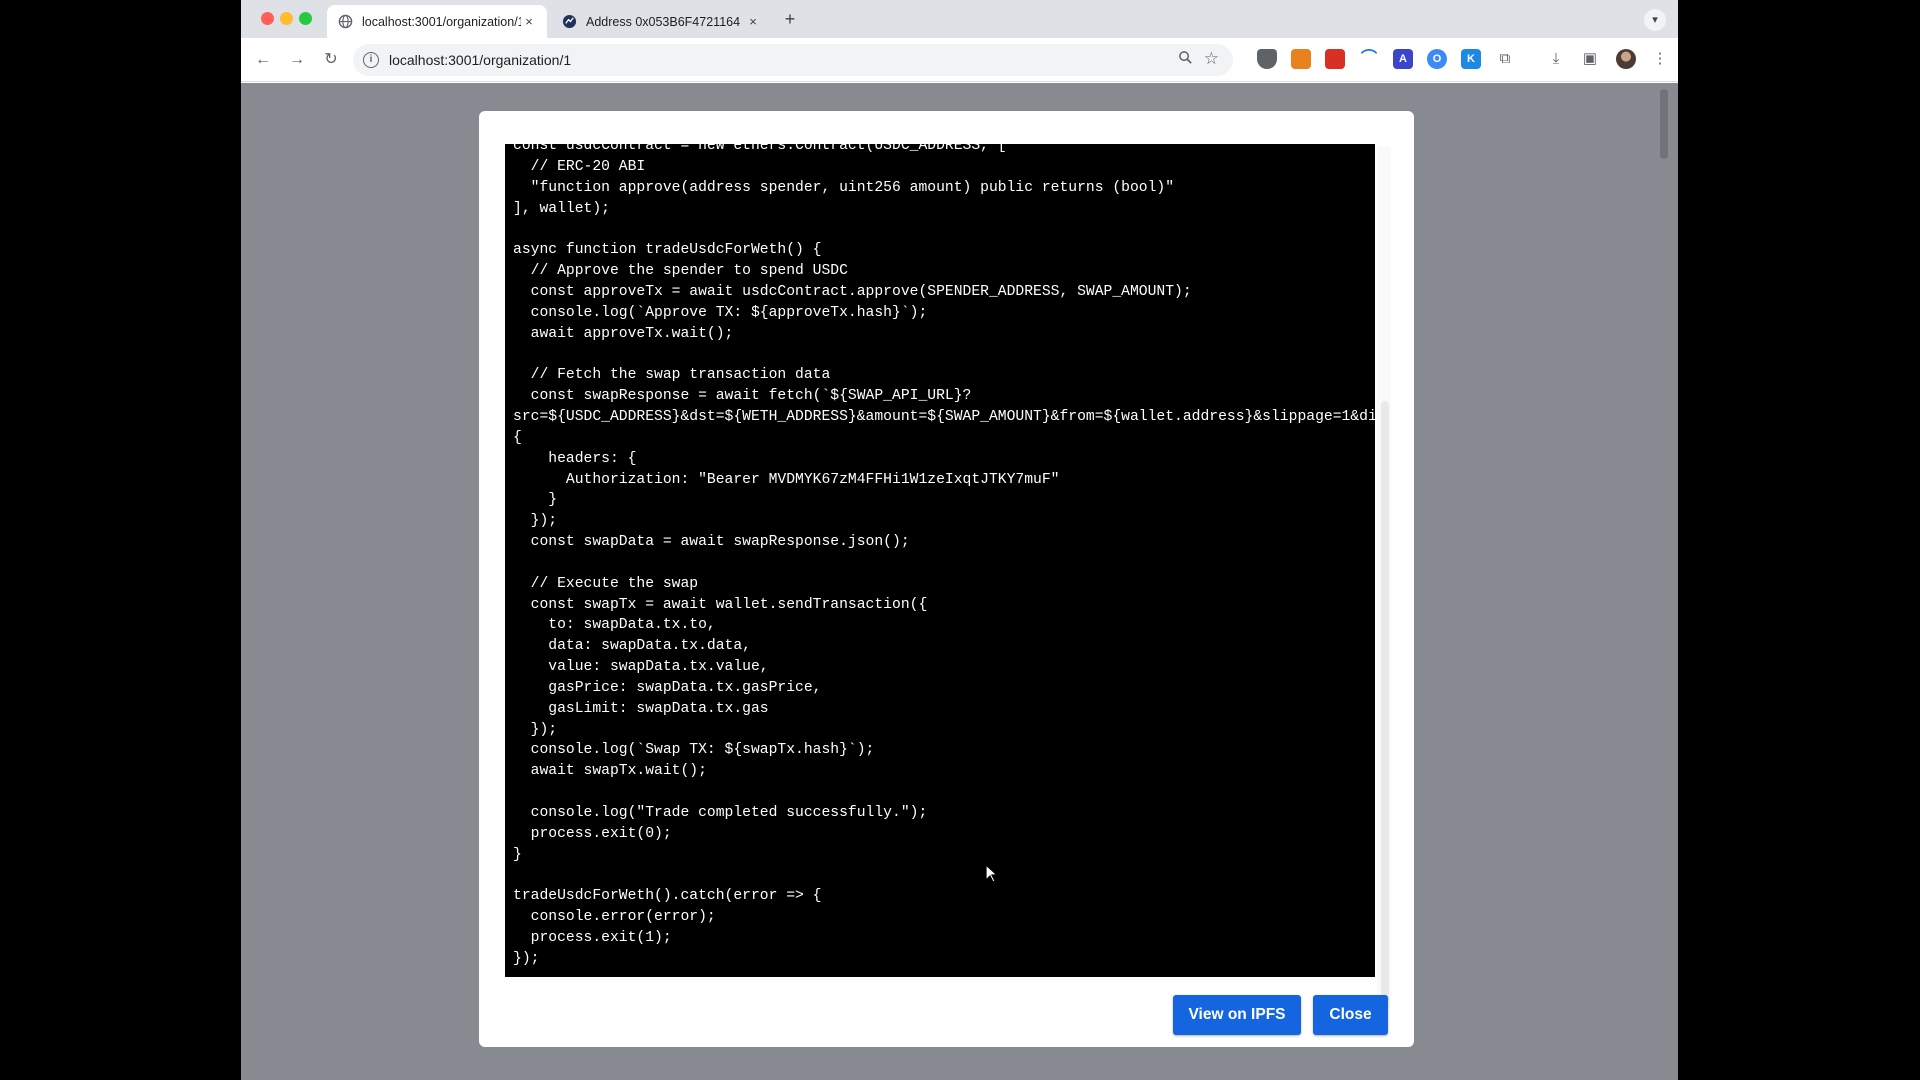  What do you see at coordinates (286, 18) in the screenshot?
I see `minimize-window-button` at bounding box center [286, 18].